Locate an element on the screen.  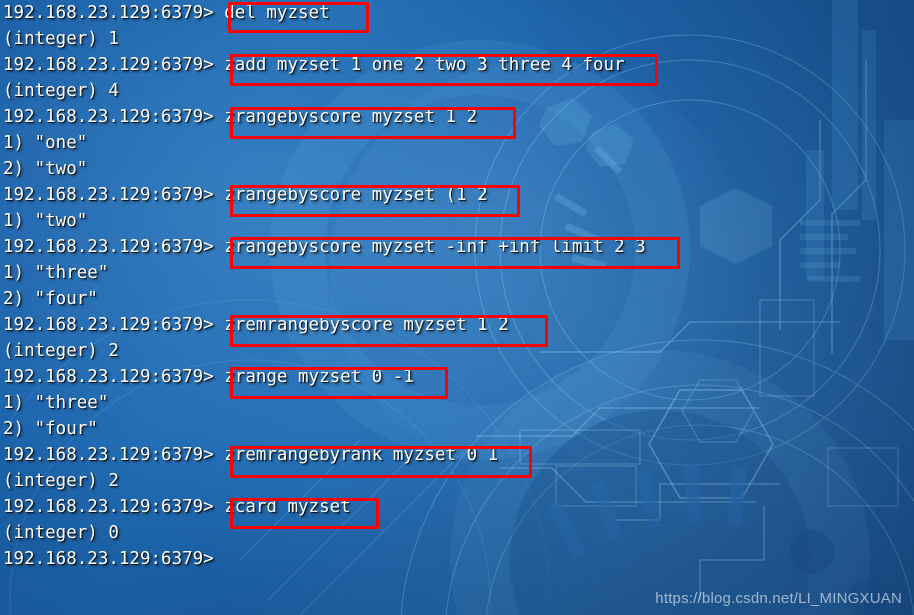
terminal-reply-line: (integer) 1 is located at coordinates (61, 39).